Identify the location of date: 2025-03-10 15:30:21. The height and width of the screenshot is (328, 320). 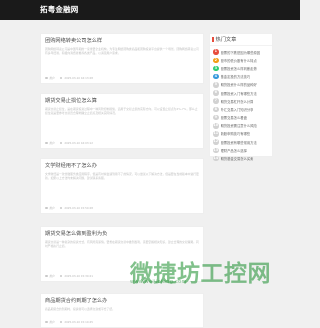
(76, 276).